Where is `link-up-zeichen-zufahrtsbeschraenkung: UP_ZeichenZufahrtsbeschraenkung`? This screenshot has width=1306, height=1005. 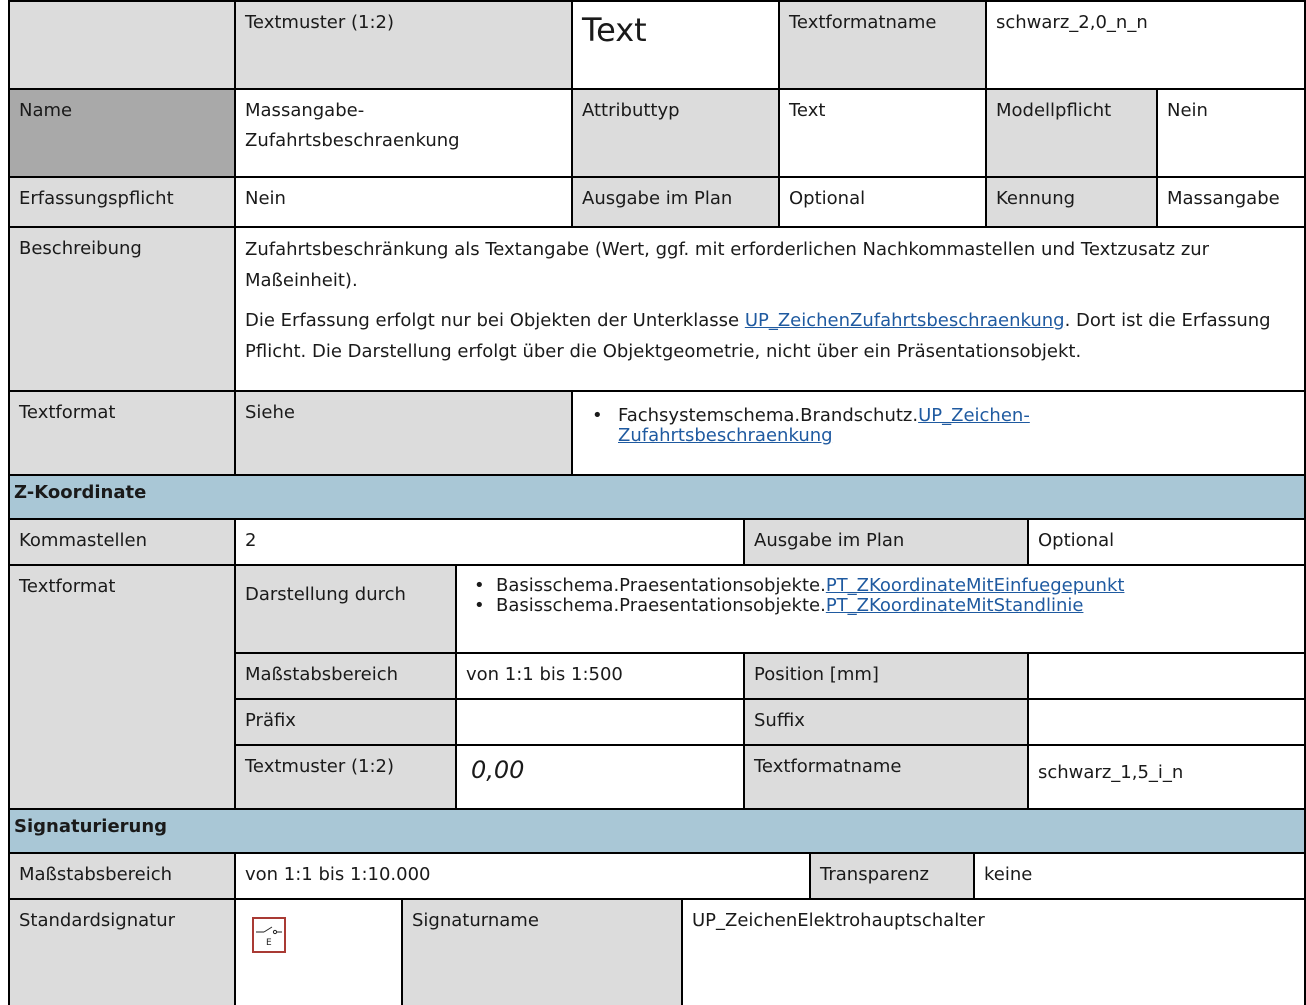 link-up-zeichen-zufahrtsbeschraenkung: UP_ZeichenZufahrtsbeschraenkung is located at coordinates (905, 320).